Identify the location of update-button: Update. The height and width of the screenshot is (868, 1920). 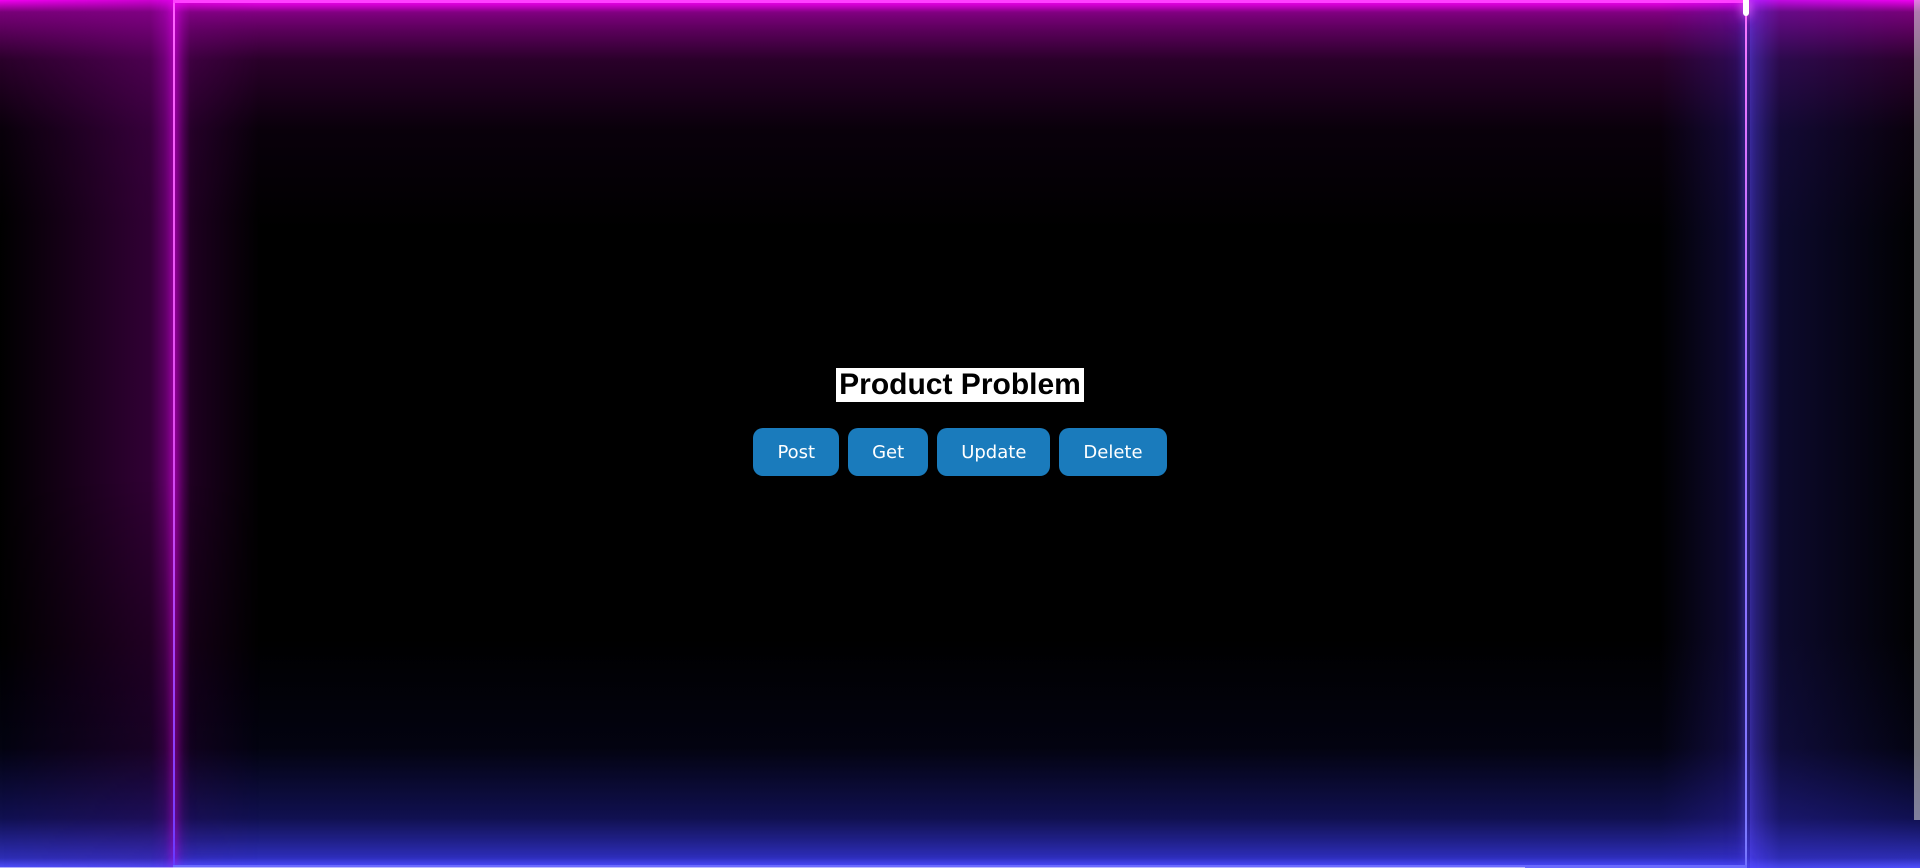
(994, 452).